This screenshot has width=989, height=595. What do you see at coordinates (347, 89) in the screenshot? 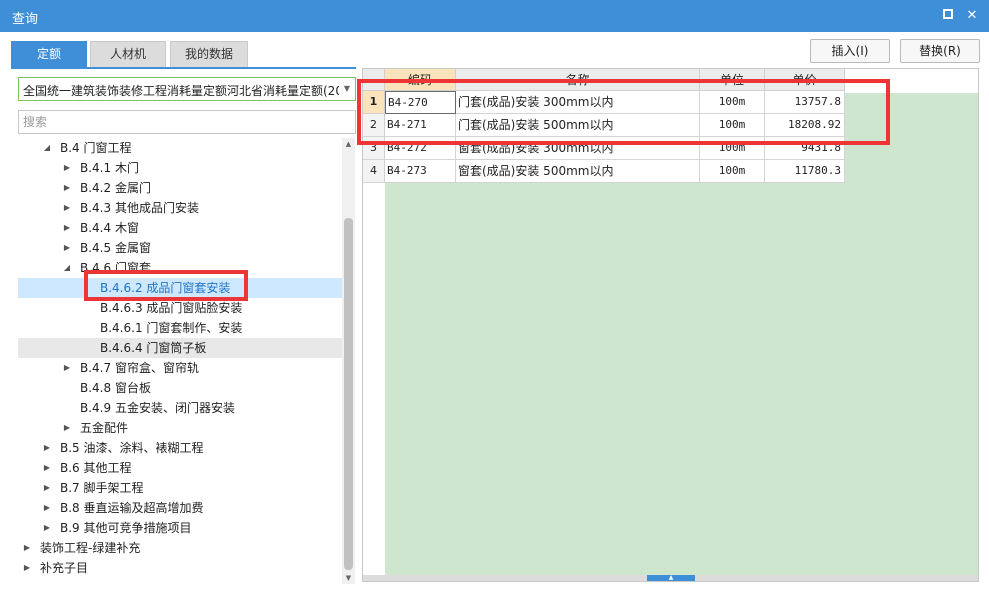
I see `dropdown-arrow-icon: ▼` at bounding box center [347, 89].